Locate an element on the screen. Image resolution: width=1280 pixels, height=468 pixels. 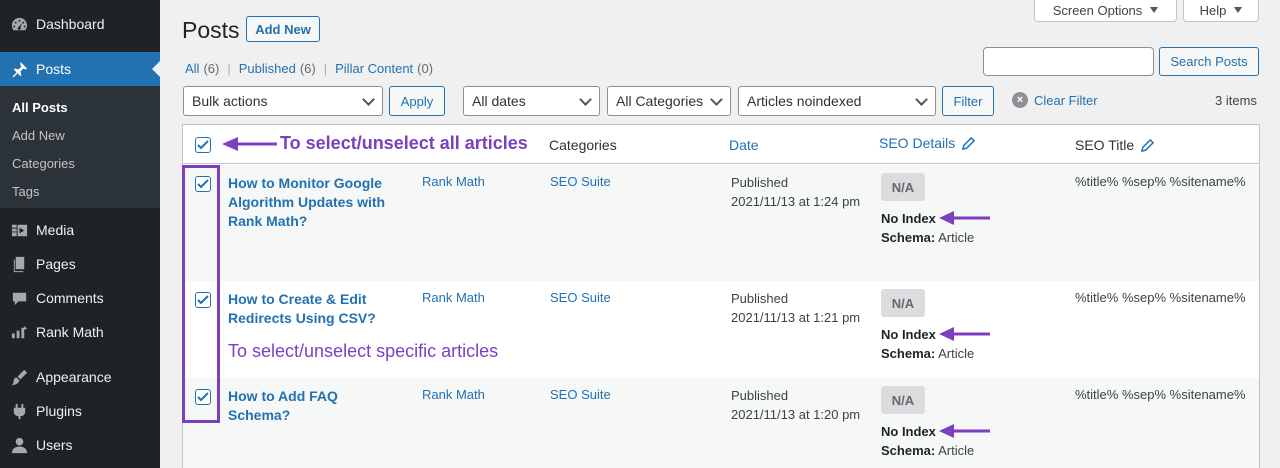
categories-select: All Categories is located at coordinates (669, 101).